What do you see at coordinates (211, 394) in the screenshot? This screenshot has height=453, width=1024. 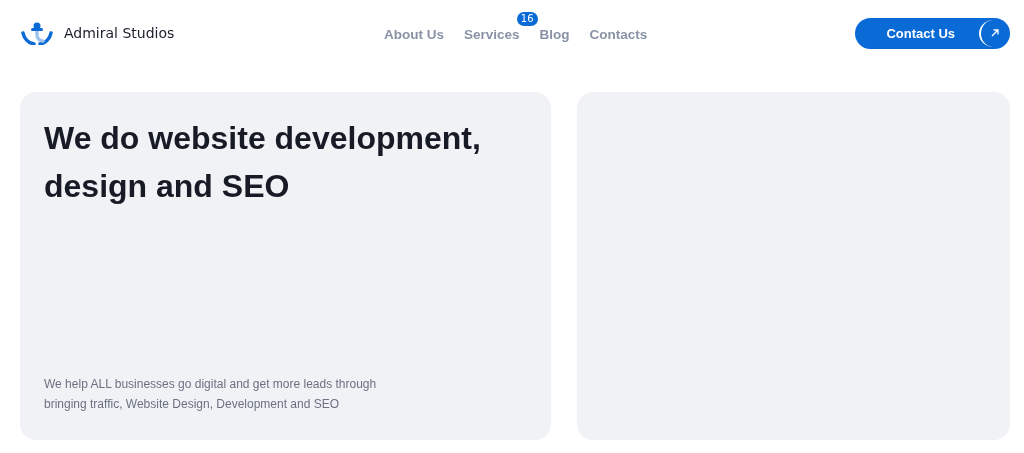 I see `hero-description: We help ALL businesses go digital and get more leads through bringing traffic, Website Design, Development and SEO` at bounding box center [211, 394].